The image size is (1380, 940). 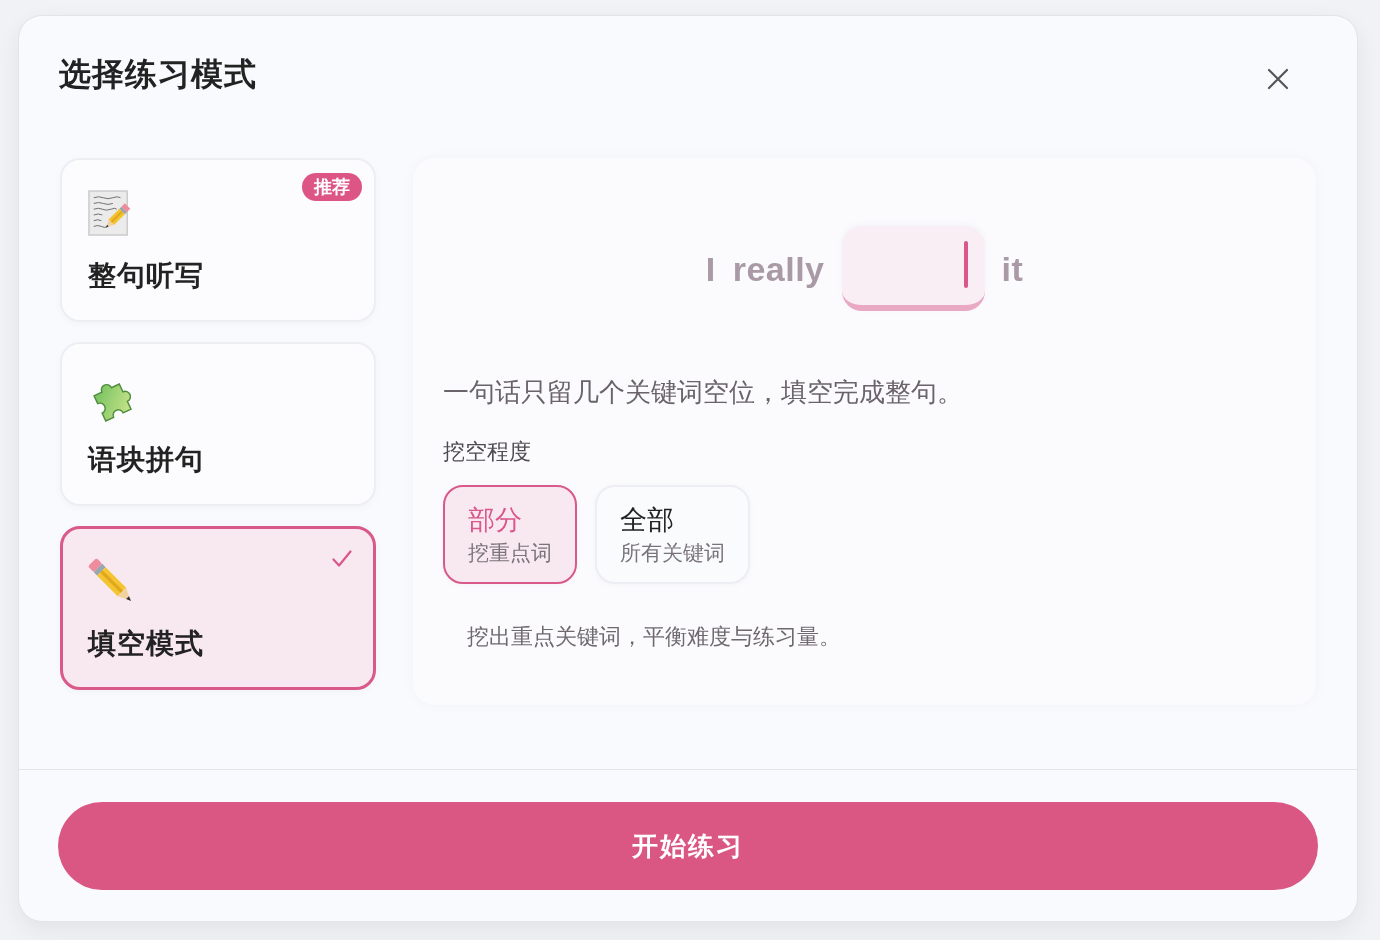 What do you see at coordinates (654, 637) in the screenshot?
I see `difficulty-explanation: 挖出重点关键词，平衡难度与练习量。` at bounding box center [654, 637].